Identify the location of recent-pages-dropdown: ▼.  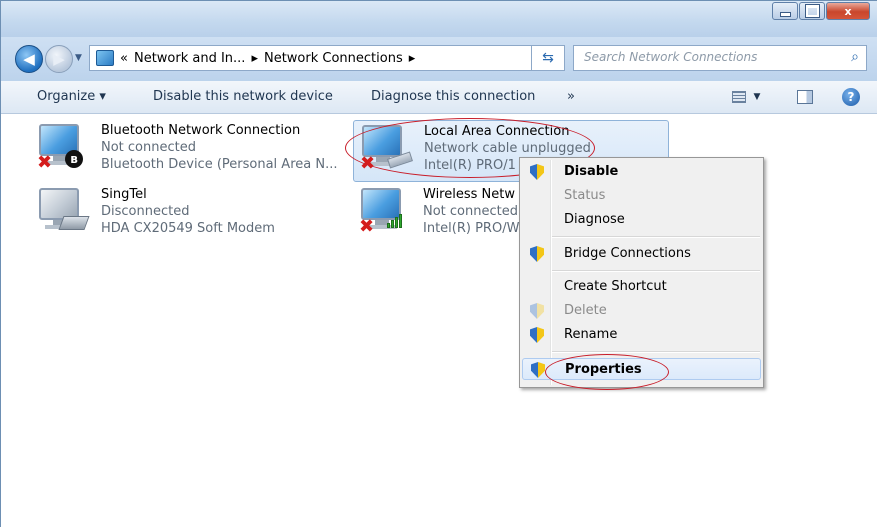
(78, 58).